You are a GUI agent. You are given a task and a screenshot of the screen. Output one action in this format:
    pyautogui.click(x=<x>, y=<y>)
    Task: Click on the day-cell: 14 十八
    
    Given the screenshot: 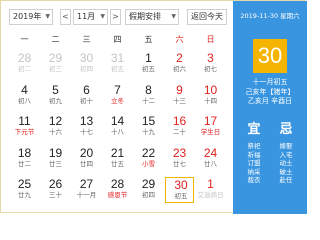 What is the action you would take?
    pyautogui.click(x=117, y=127)
    